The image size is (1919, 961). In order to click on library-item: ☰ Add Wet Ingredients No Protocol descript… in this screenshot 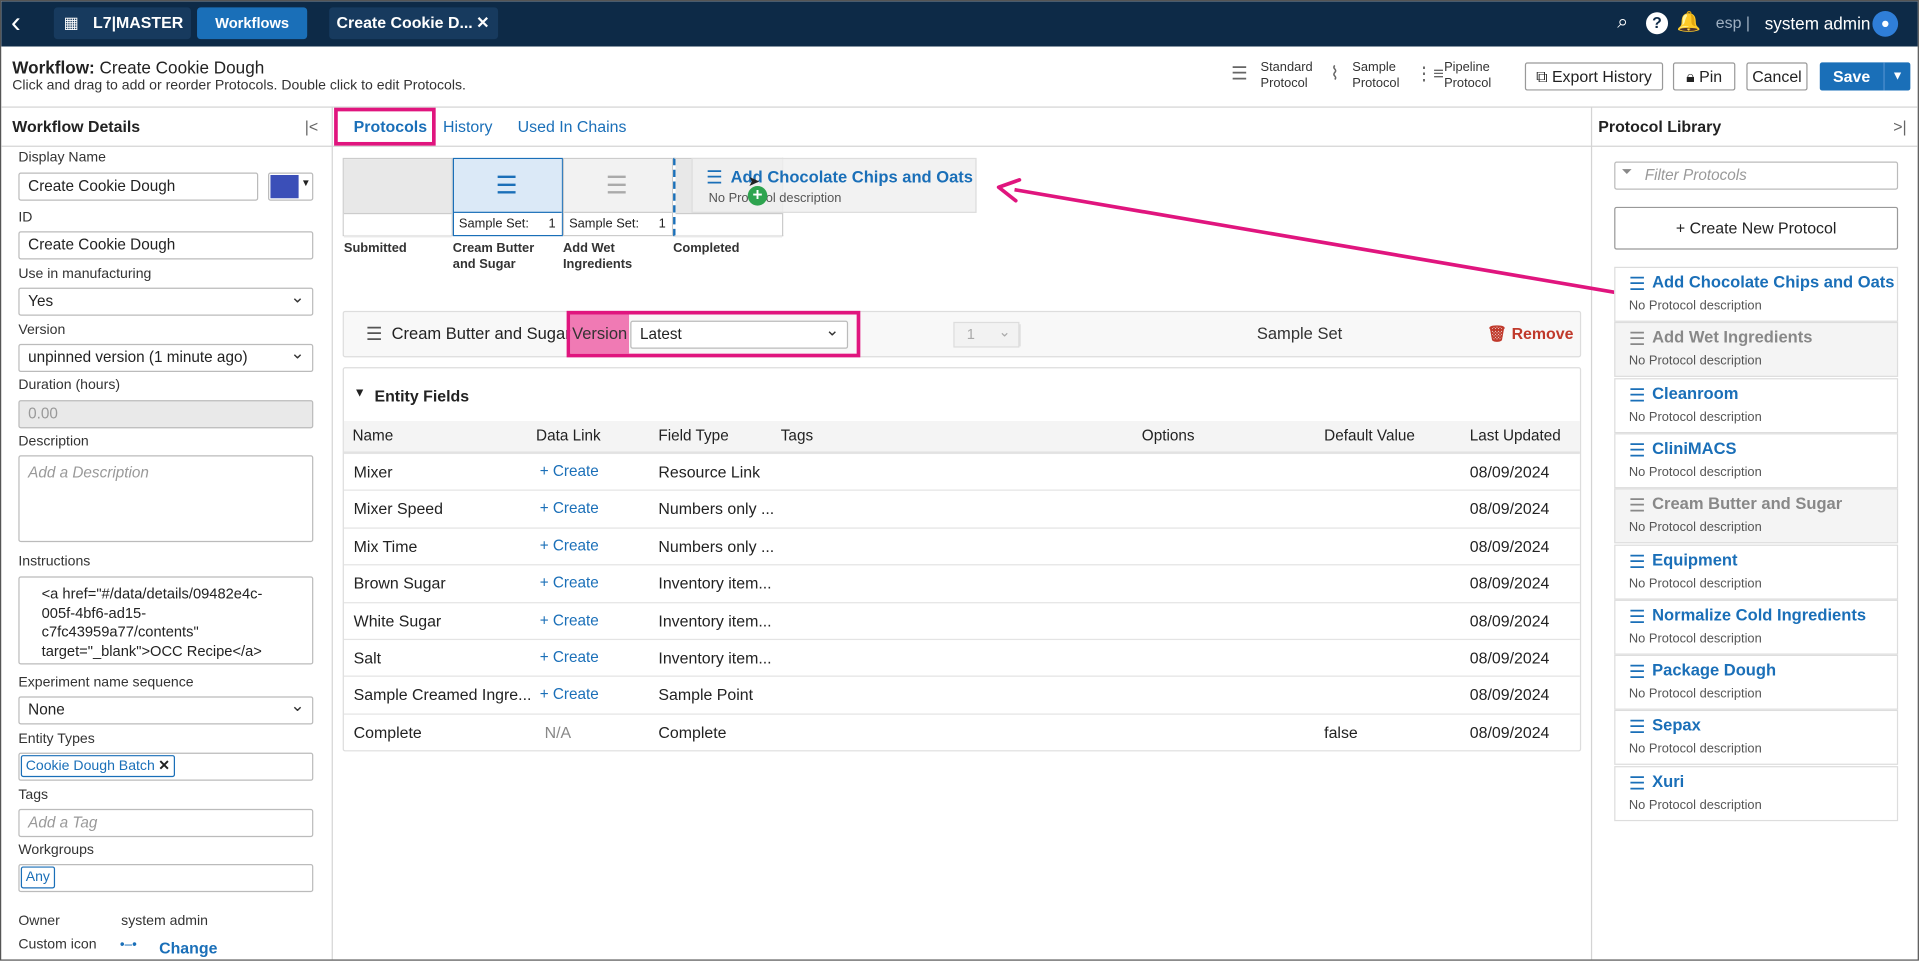, I will do `click(1756, 350)`.